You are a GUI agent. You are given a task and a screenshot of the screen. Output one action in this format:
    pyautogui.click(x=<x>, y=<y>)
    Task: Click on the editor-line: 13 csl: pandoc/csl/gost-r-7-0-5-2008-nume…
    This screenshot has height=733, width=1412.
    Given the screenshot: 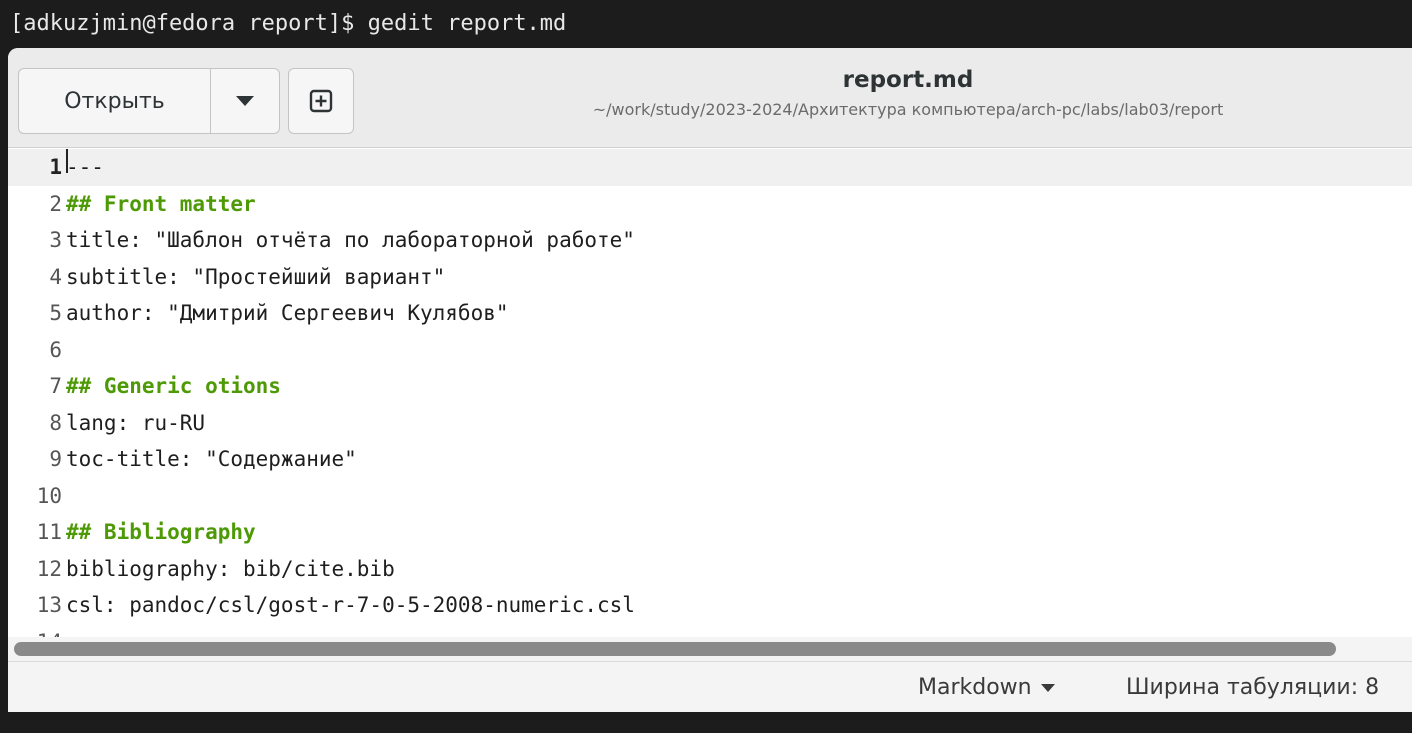 What is the action you would take?
    pyautogui.click(x=710, y=605)
    